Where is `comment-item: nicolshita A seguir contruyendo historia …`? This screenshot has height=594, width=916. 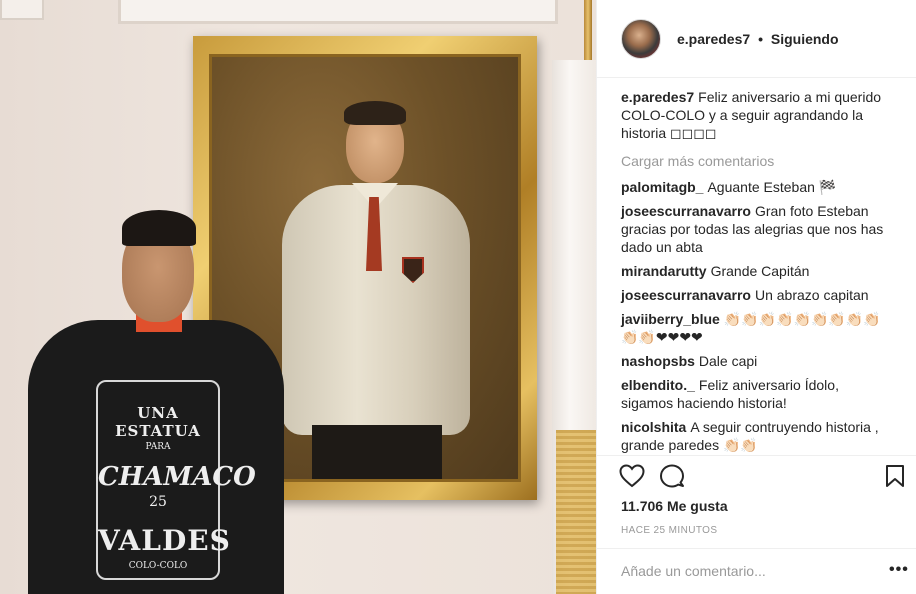 comment-item: nicolshita A seguir contruyendo historia … is located at coordinates (757, 436).